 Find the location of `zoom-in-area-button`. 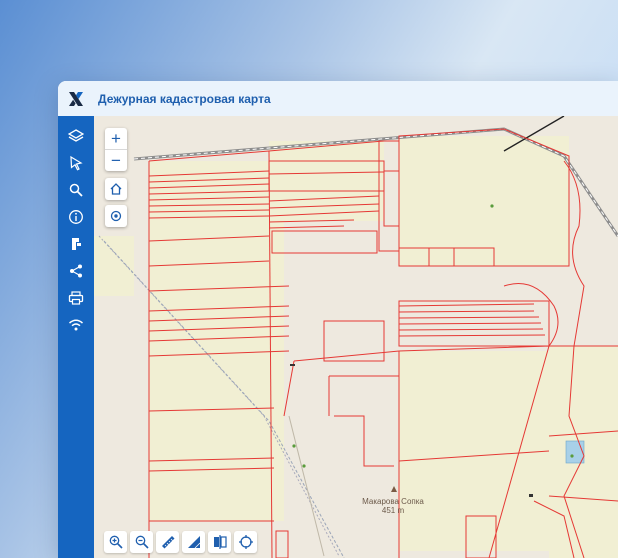

zoom-in-area-button is located at coordinates (115, 542).